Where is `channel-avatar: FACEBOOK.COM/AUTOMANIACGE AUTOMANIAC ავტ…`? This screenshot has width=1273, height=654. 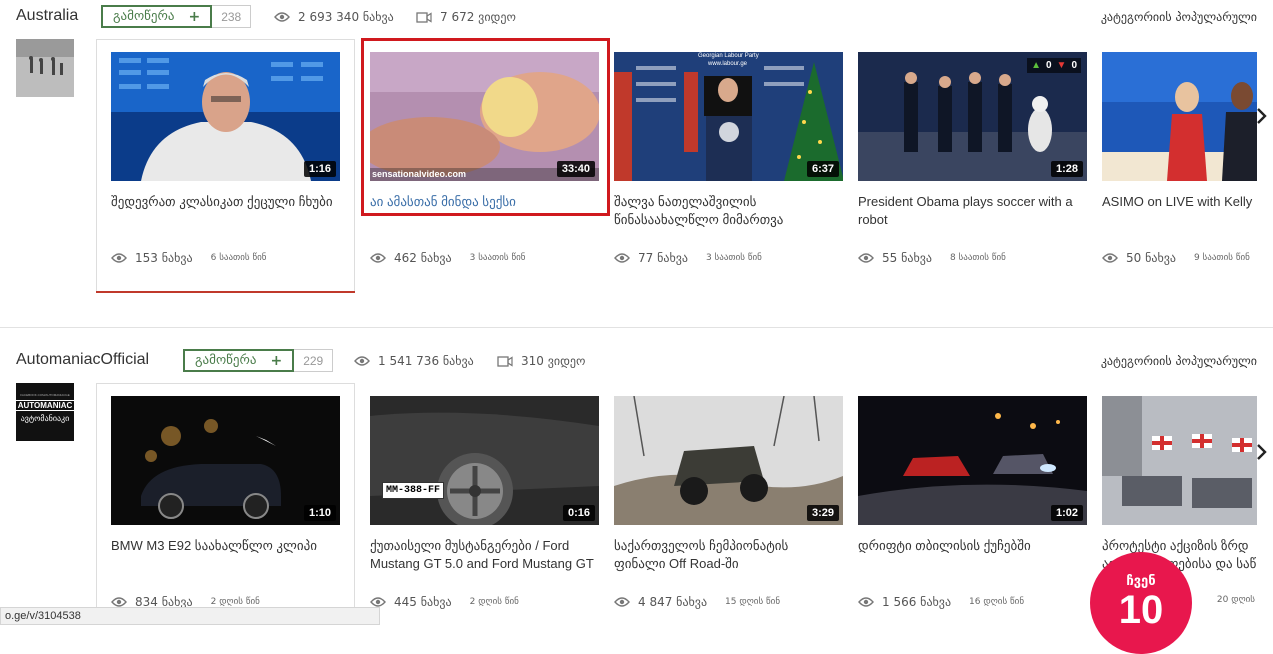
channel-avatar: FACEBOOK.COM/AUTOMANIACGE AUTOMANIAC ავტ… is located at coordinates (45, 412).